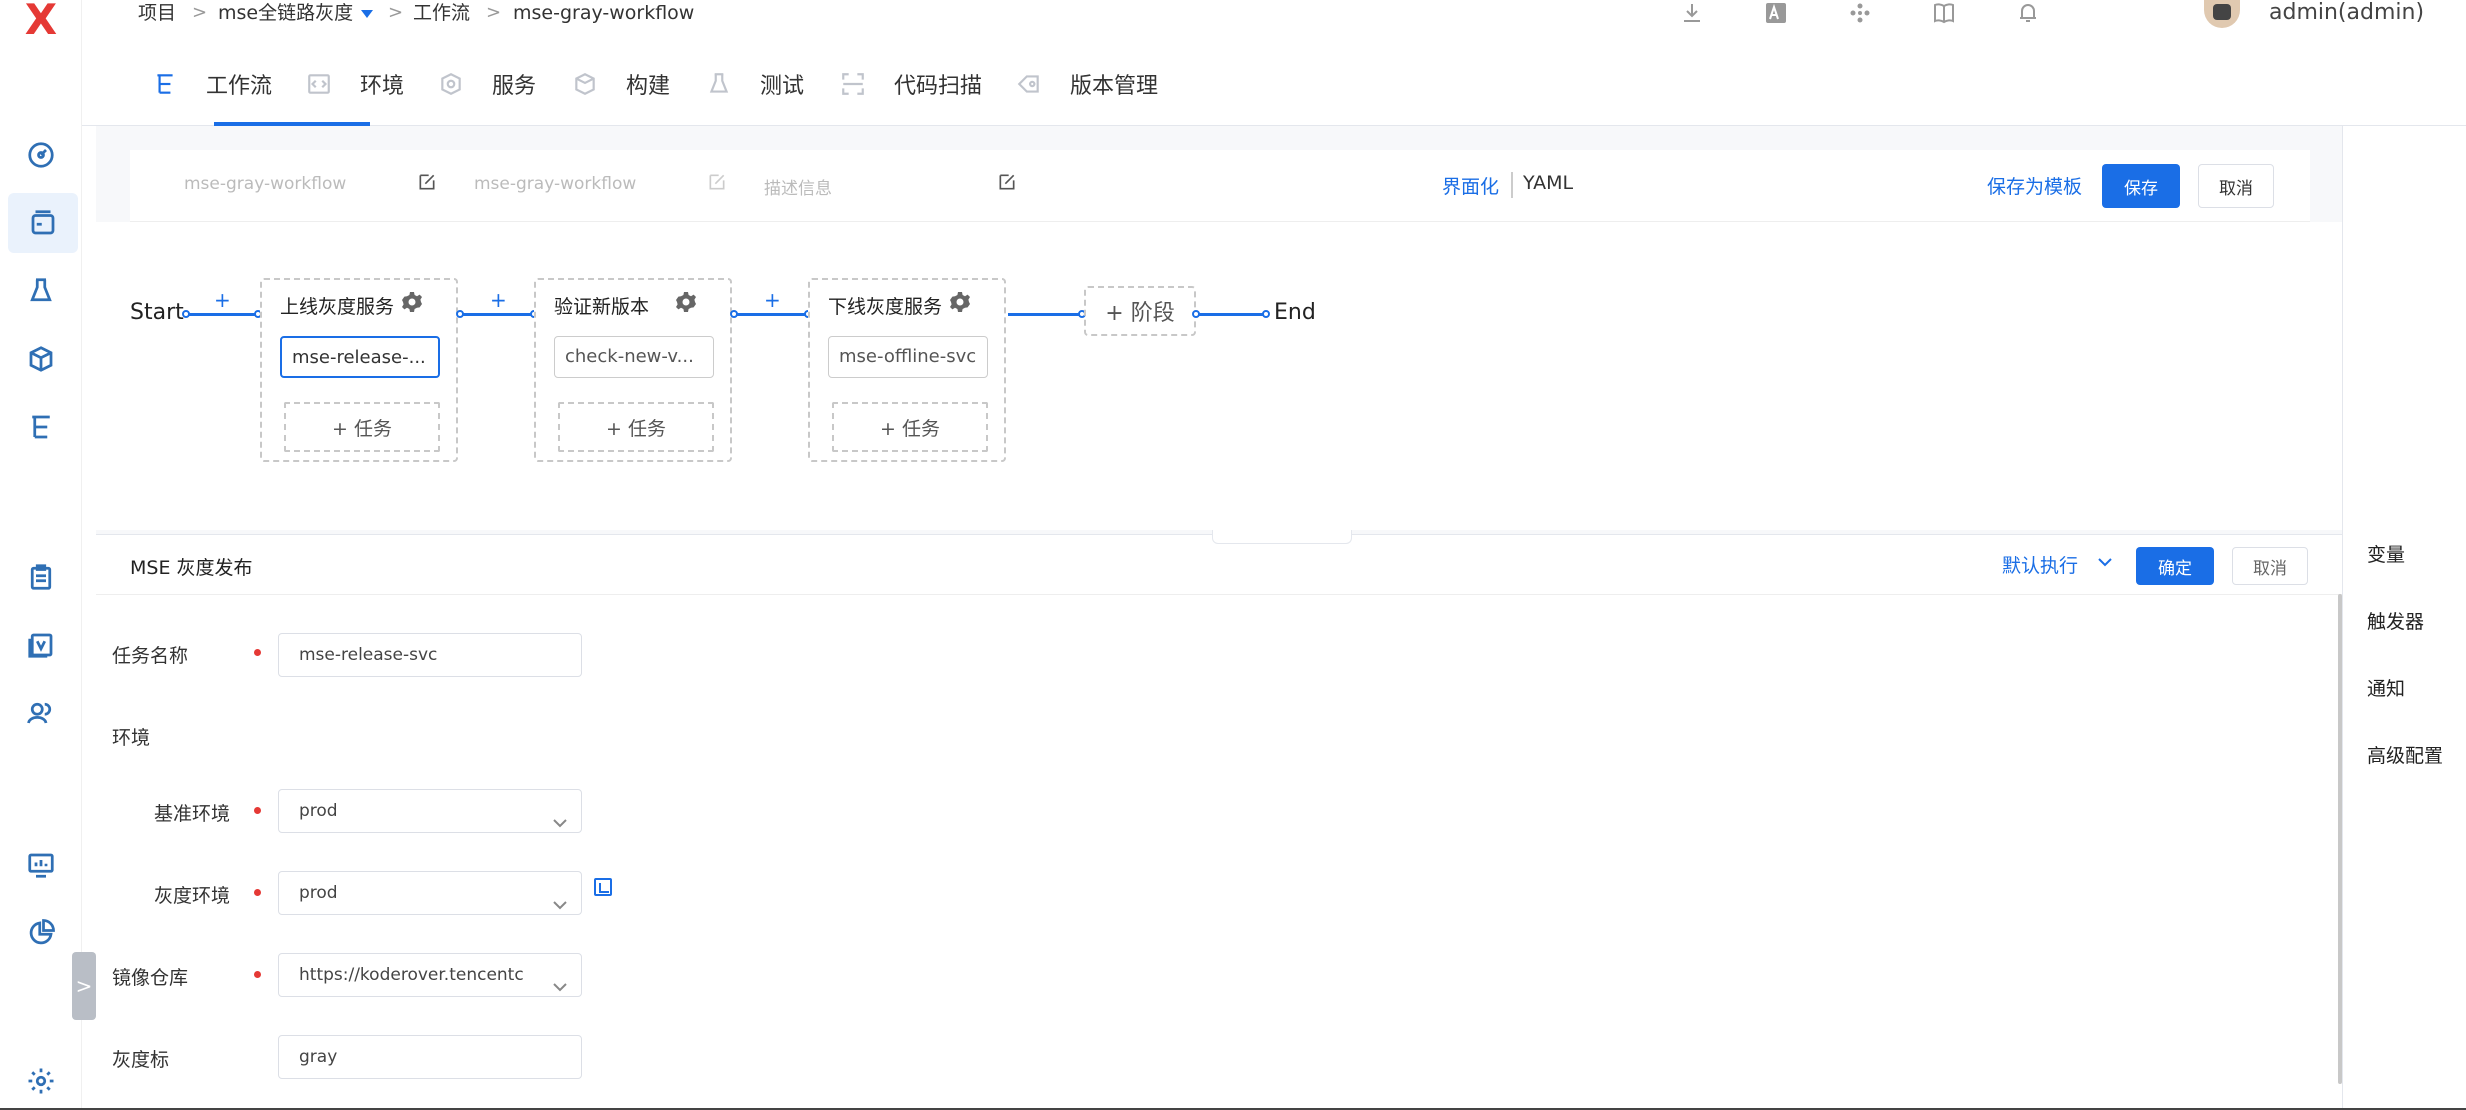 This screenshot has width=2466, height=1110. Describe the element at coordinates (2141, 186) in the screenshot. I see `save-button: 保存` at that location.